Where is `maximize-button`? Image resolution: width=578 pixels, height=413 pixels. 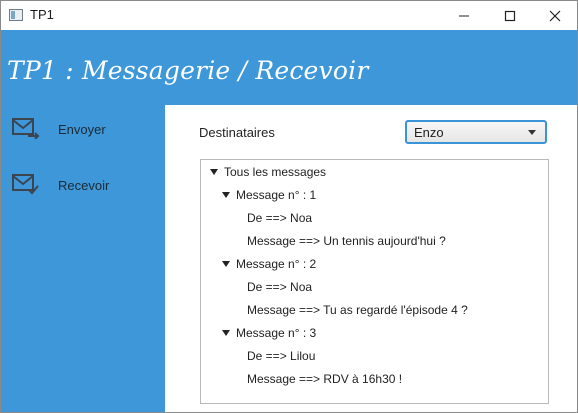
maximize-button is located at coordinates (510, 15).